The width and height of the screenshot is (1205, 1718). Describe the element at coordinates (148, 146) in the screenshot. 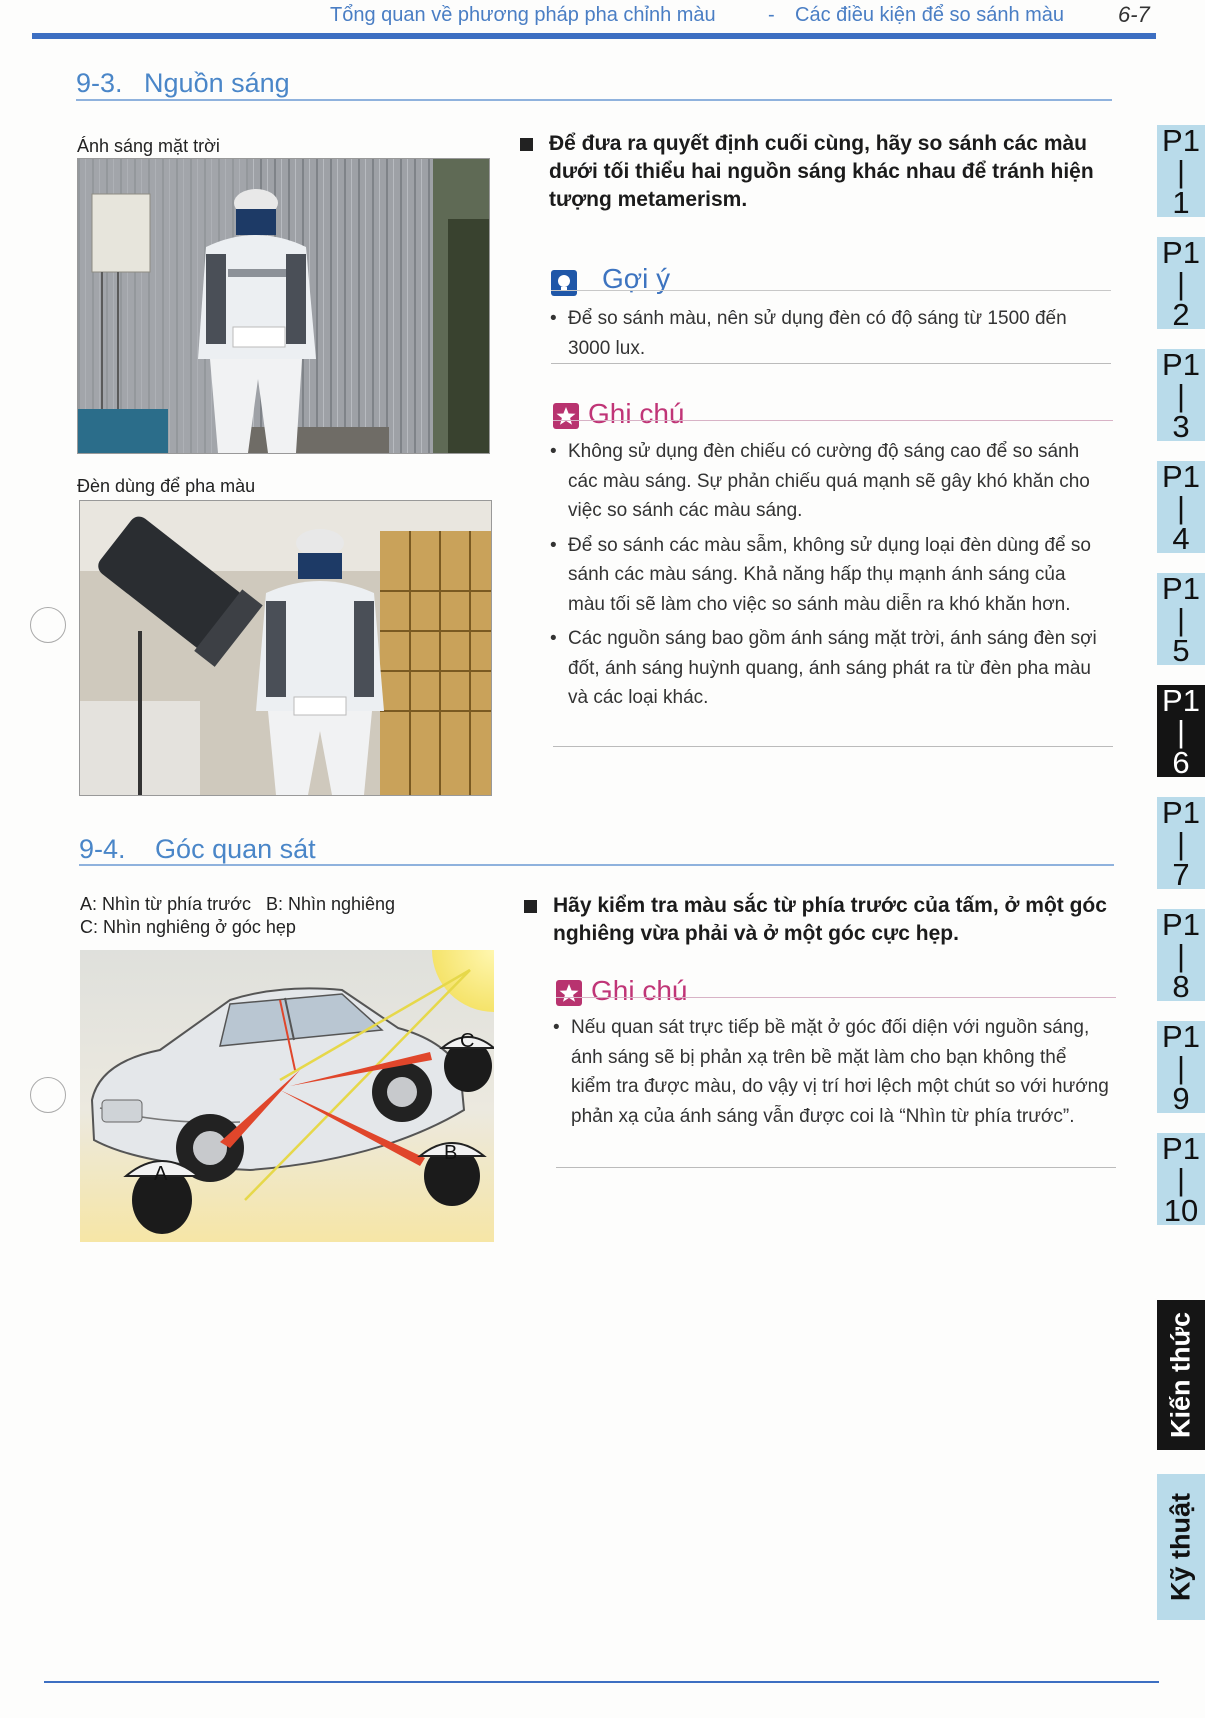

I see `photo-sunlight-caption: Ánh sáng mặt trời` at that location.